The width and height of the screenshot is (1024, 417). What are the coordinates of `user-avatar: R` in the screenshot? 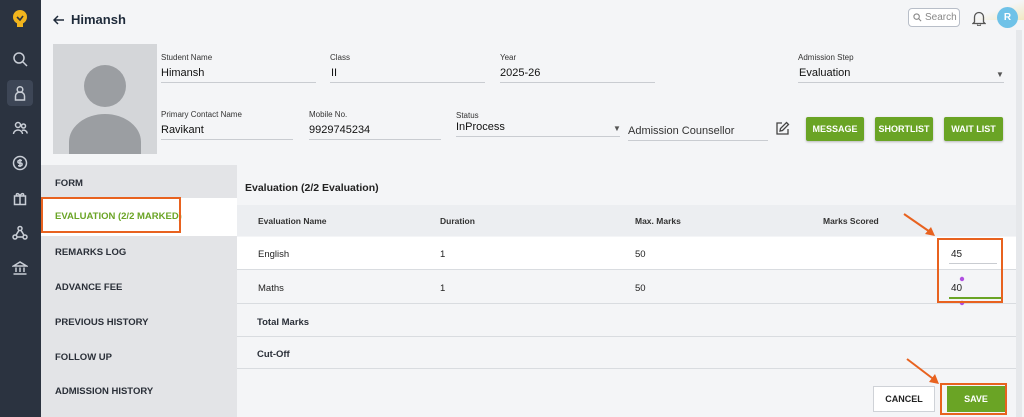 It's located at (1007, 17).